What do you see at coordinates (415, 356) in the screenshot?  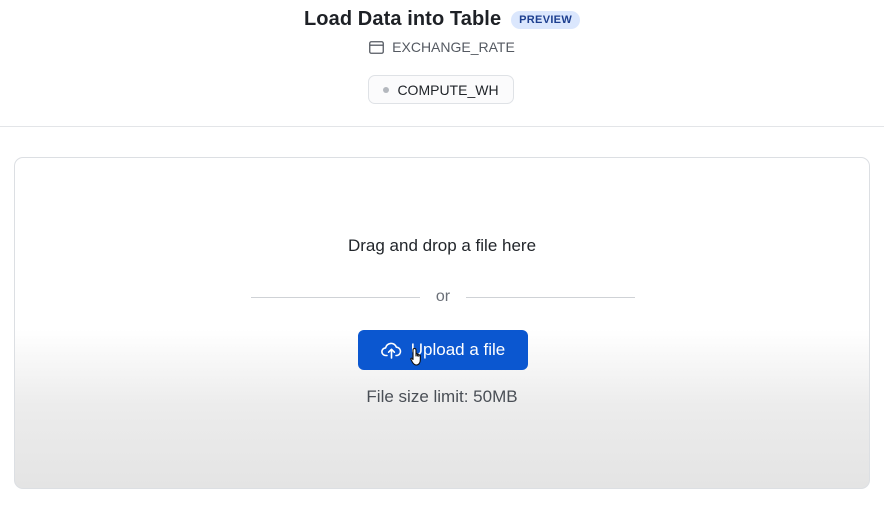 I see `hand-cursor-icon` at bounding box center [415, 356].